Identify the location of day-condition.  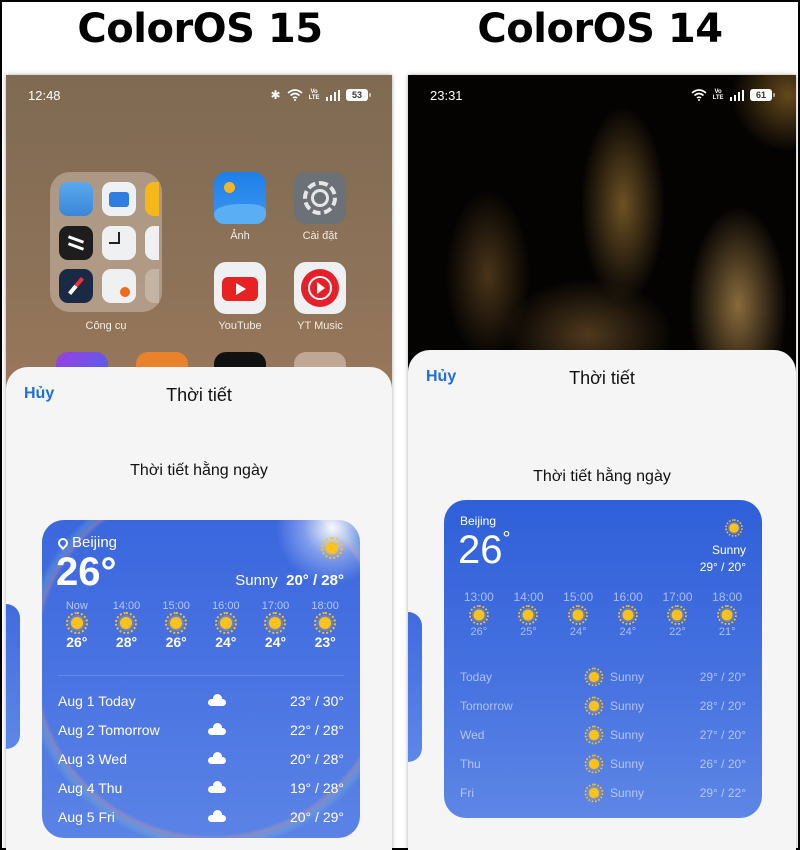
(217, 786).